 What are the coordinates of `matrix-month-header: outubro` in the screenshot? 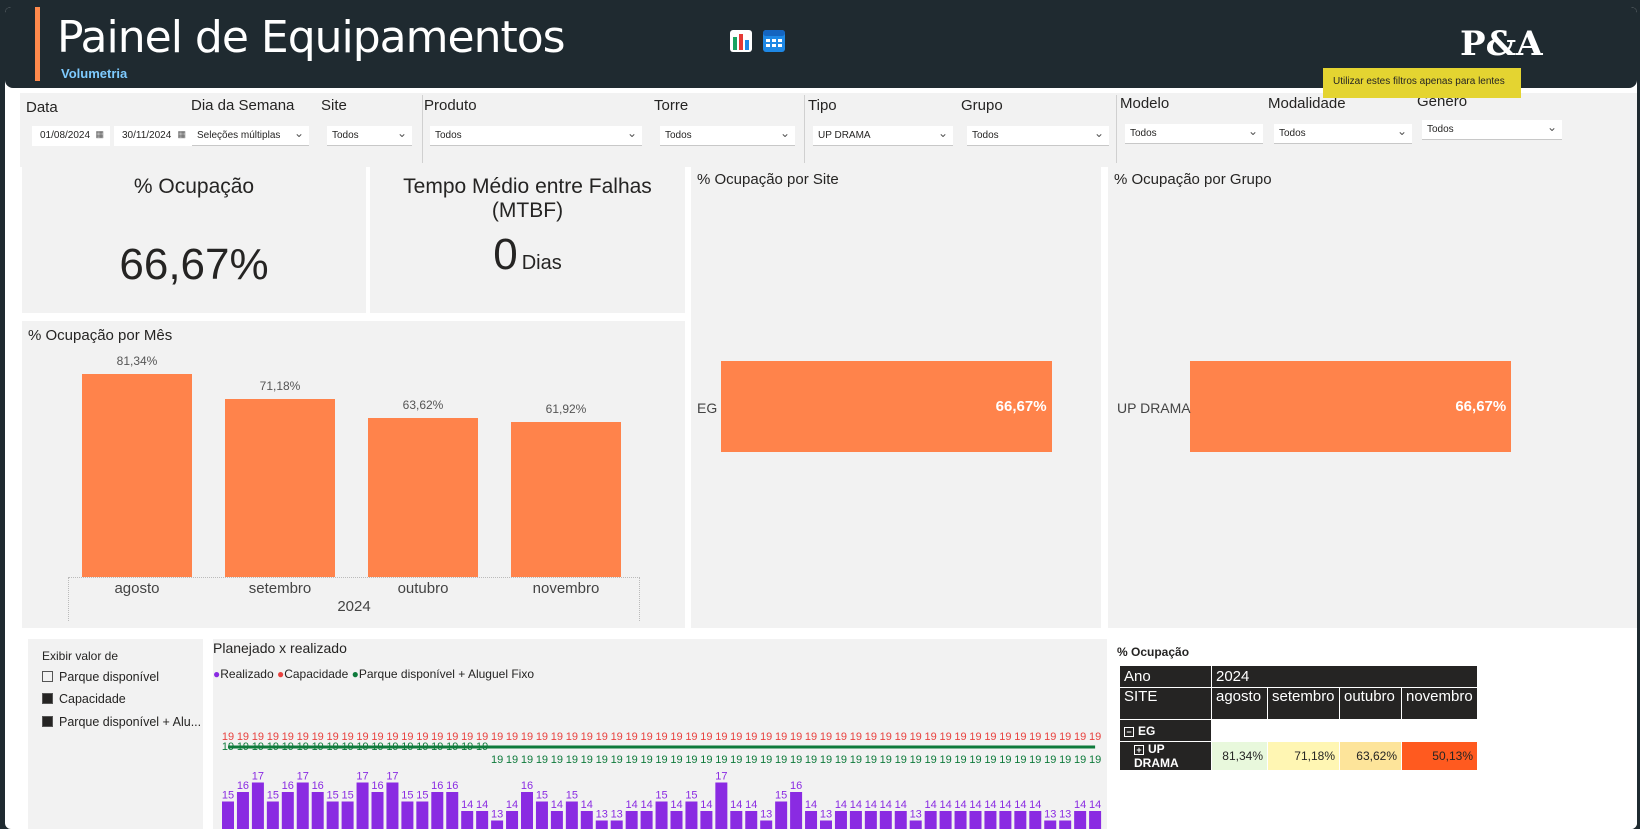 It's located at (1370, 703).